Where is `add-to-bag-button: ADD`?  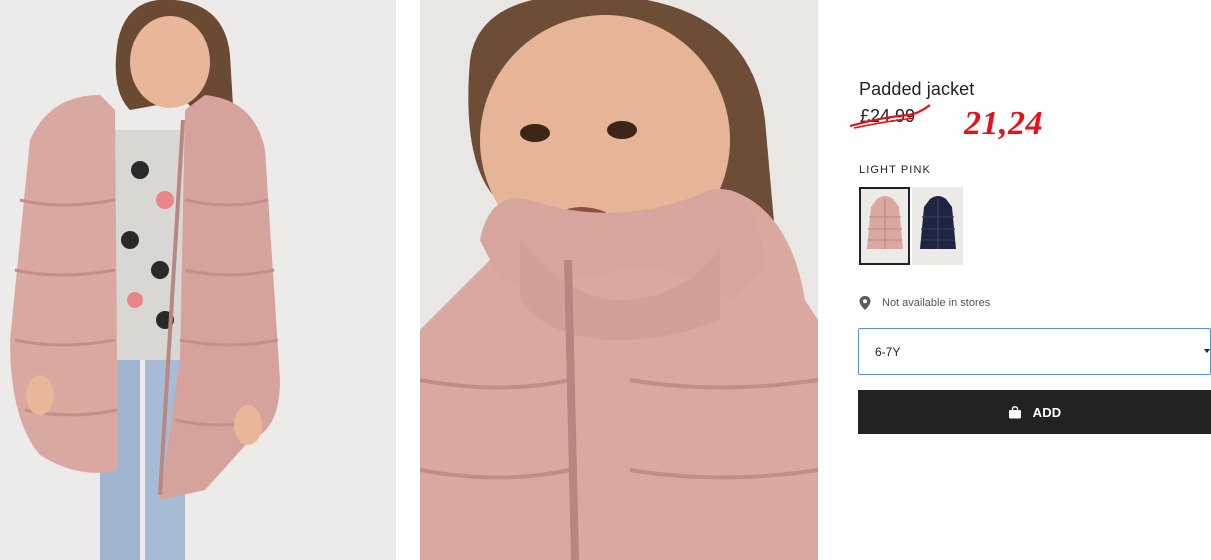 add-to-bag-button: ADD is located at coordinates (1034, 412).